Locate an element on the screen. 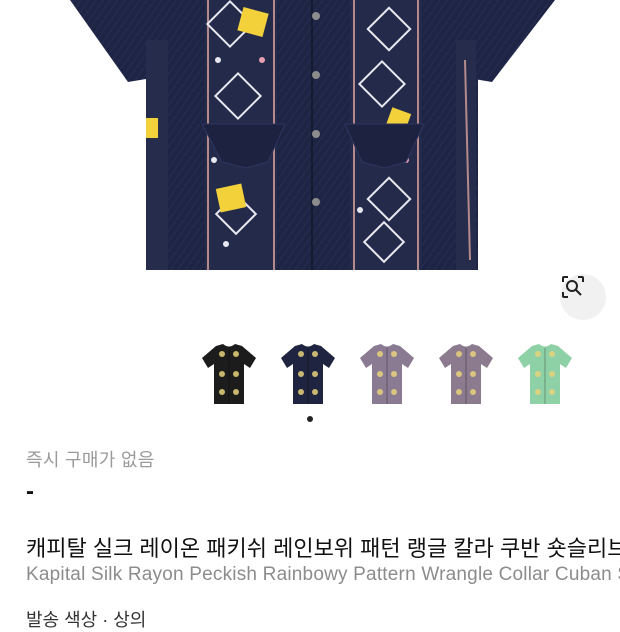 The width and height of the screenshot is (620, 632). thumbnail-lavender is located at coordinates (387, 375).